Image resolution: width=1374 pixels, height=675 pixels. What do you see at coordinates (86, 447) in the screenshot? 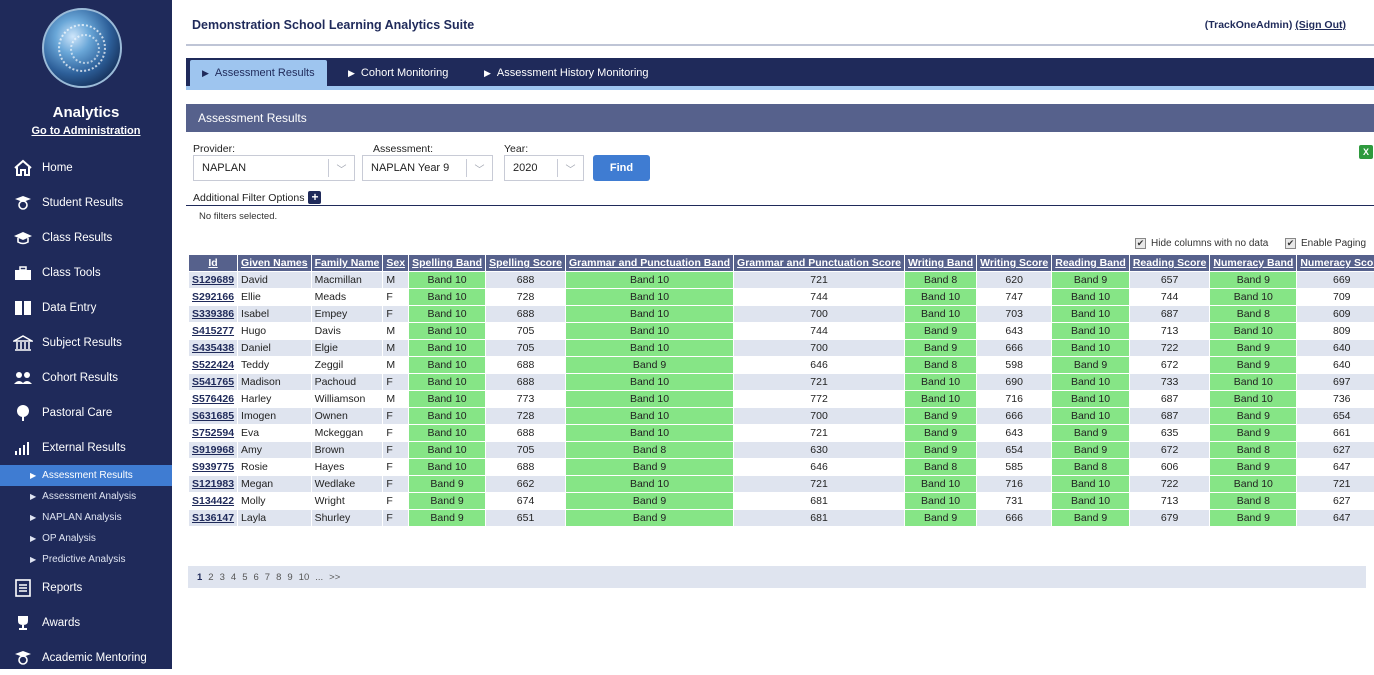
I see `sidebar-item-external-results: External Results` at bounding box center [86, 447].